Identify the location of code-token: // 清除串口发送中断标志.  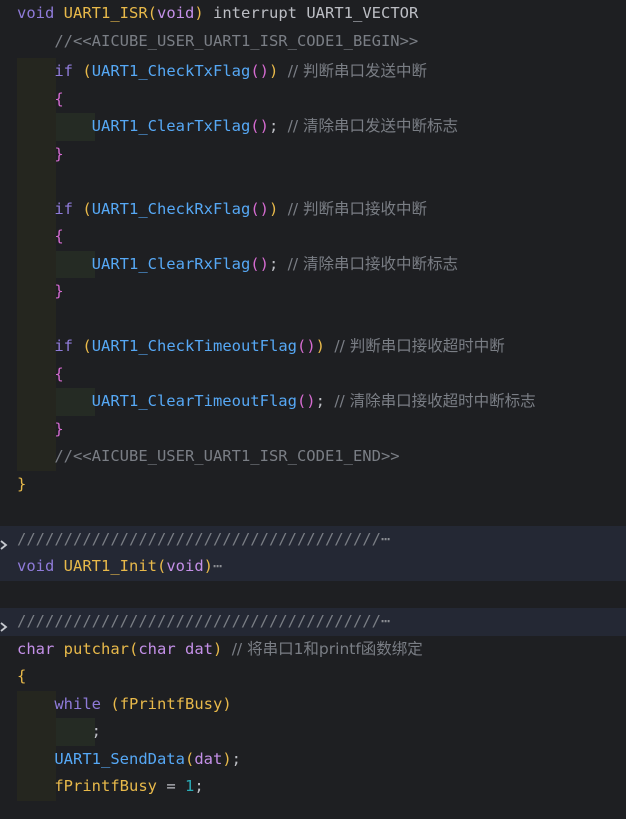
(373, 126).